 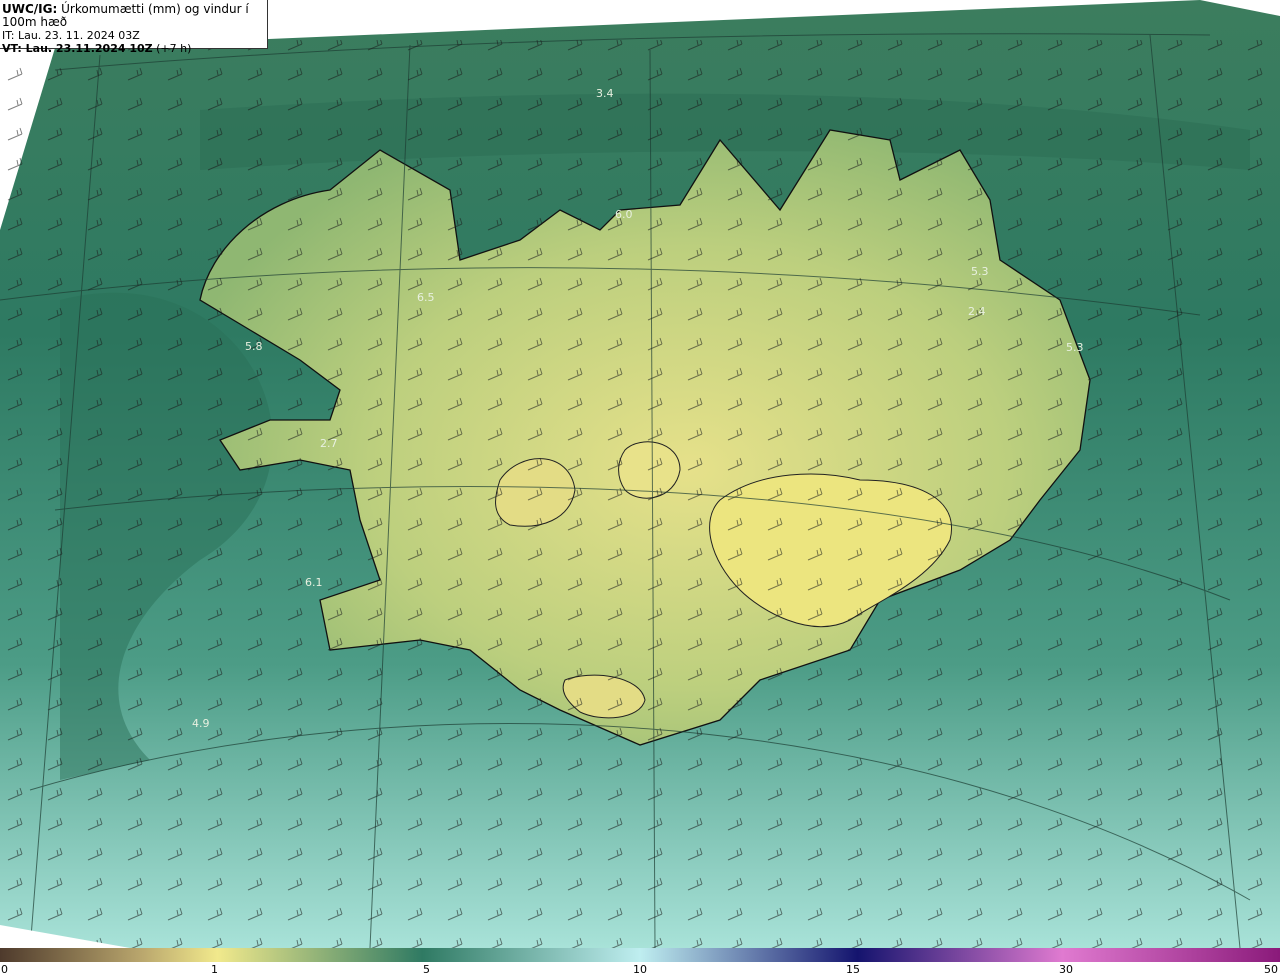 I want to click on valid-time-label: VT: Lau. 23.11.2024 10Z, so click(x=77, y=48).